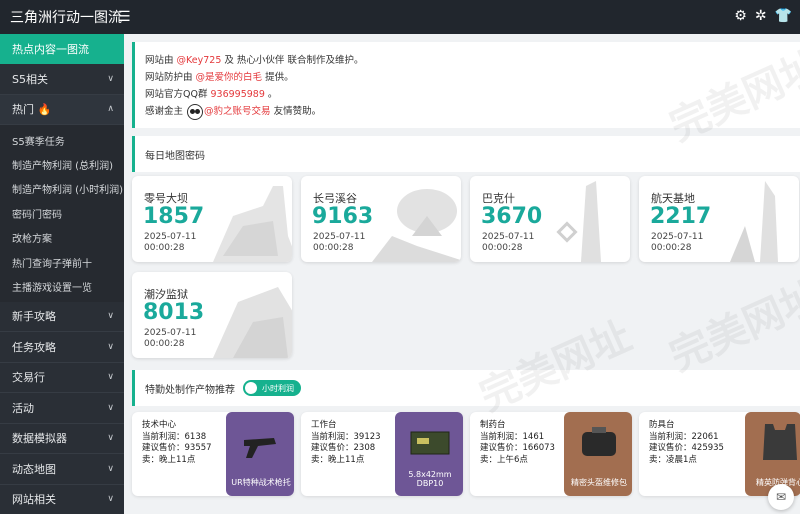 This screenshot has width=800, height=514. I want to click on sidebar-subitem-gun-builds: 改枪方案, so click(62, 238).